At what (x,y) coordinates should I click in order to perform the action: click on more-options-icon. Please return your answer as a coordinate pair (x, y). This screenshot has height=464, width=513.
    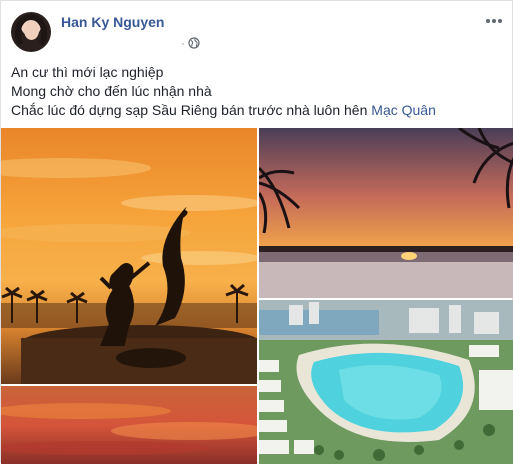
    Looking at the image, I should click on (494, 21).